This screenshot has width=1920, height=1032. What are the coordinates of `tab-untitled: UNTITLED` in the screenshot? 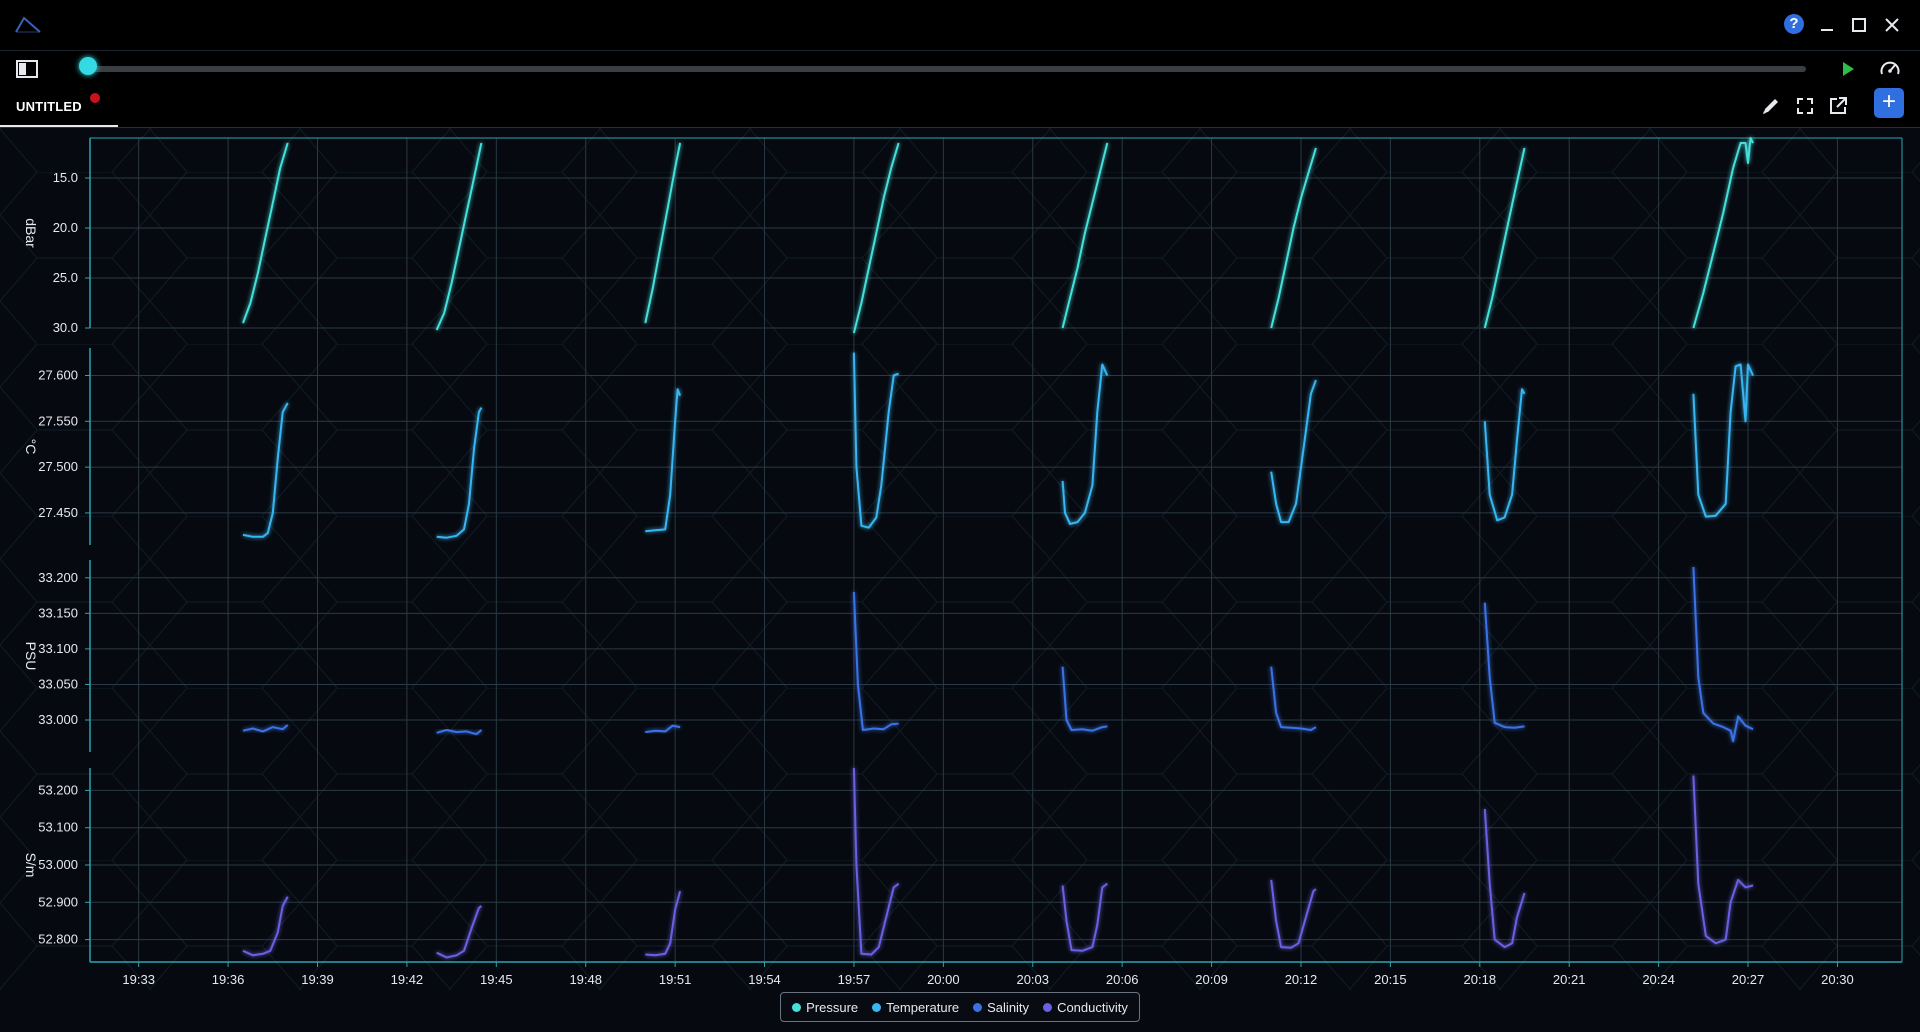 It's located at (59, 107).